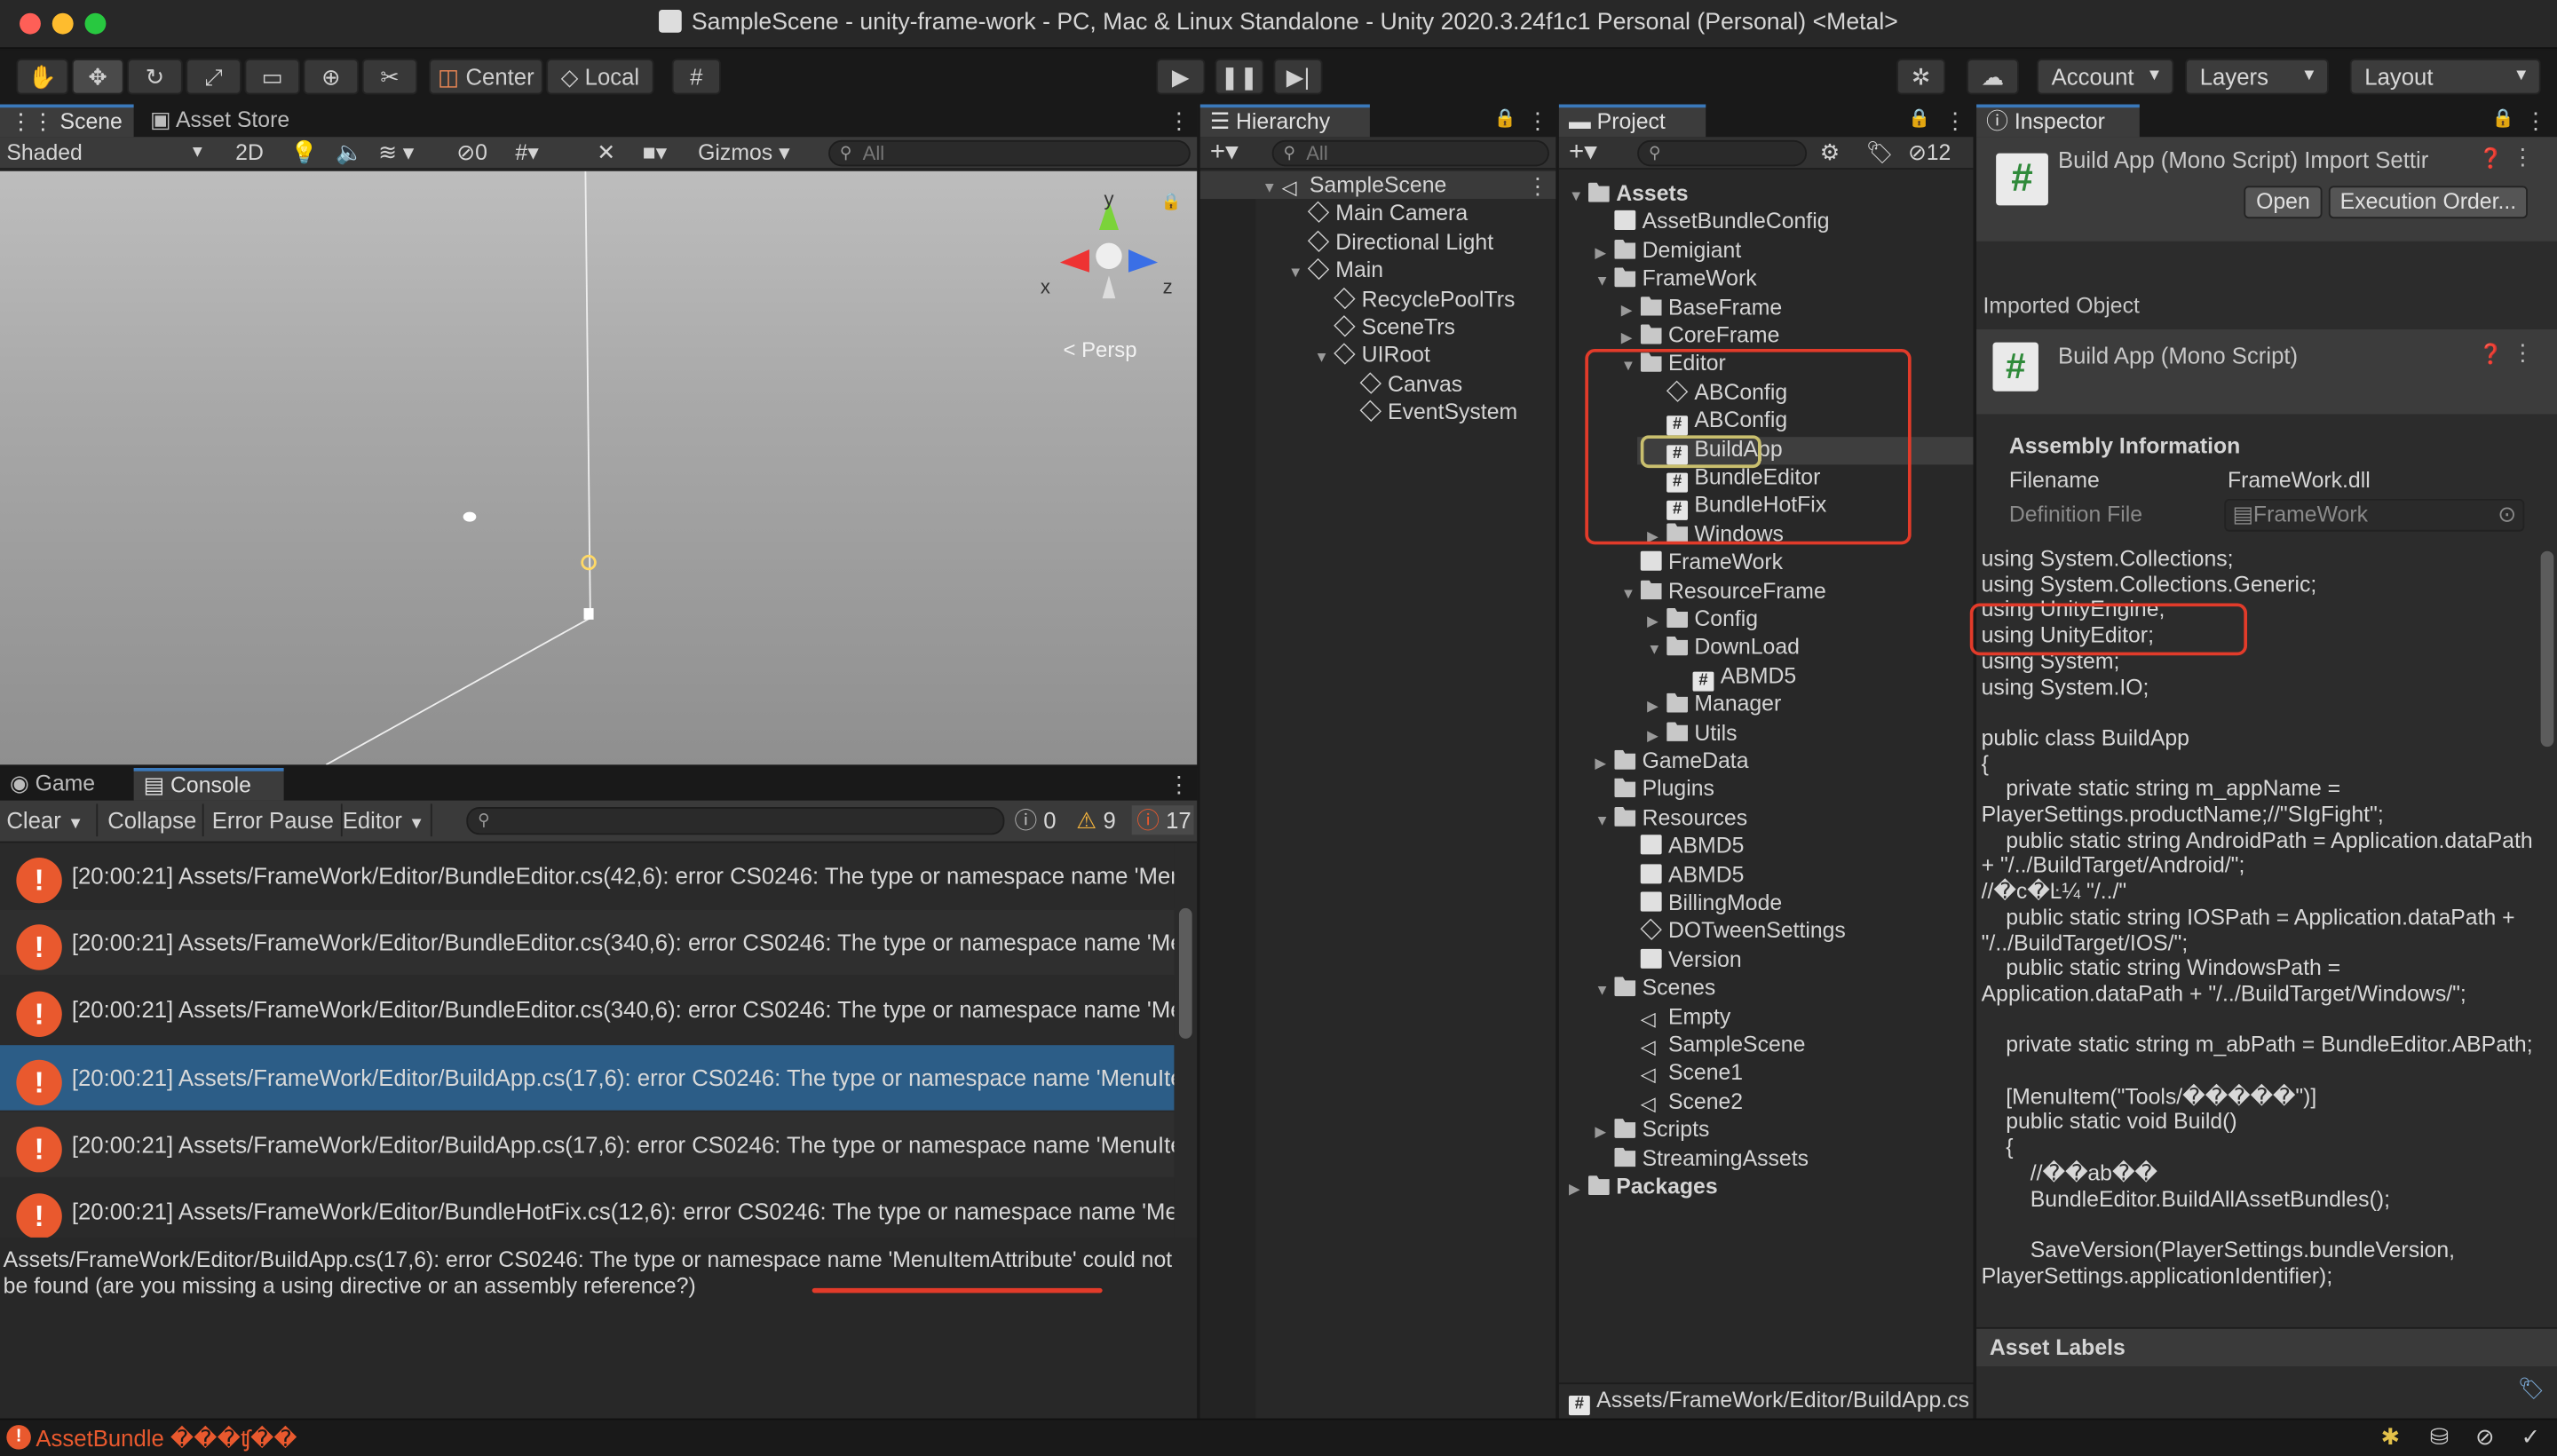 The width and height of the screenshot is (2557, 1456). Describe the element at coordinates (2257, 77) in the screenshot. I see `layers-dropdown: Layers ▼` at that location.